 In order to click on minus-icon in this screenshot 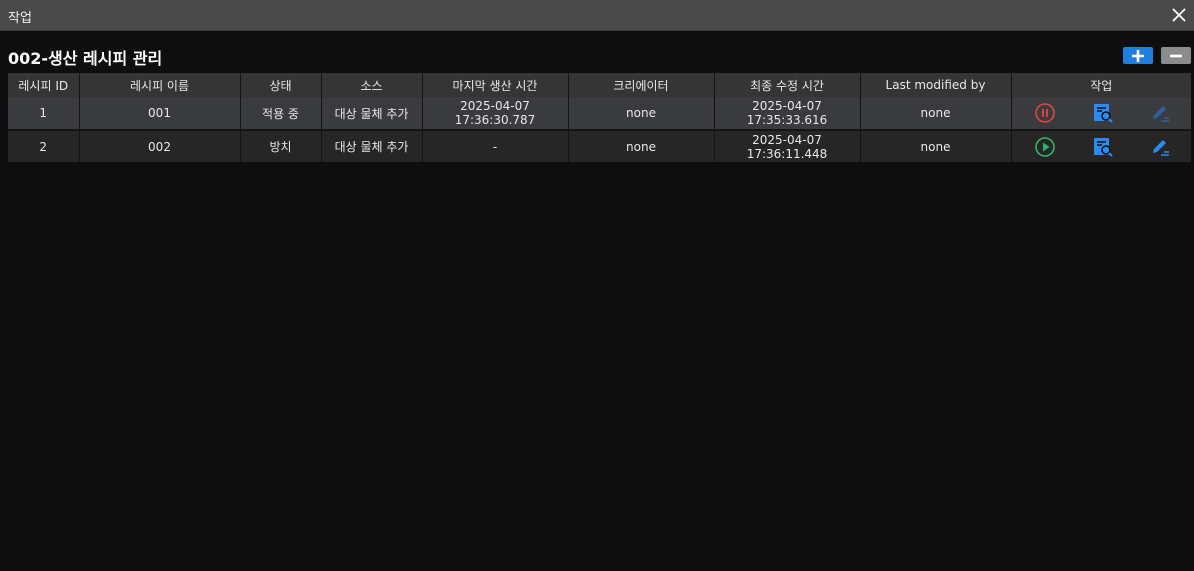, I will do `click(1176, 56)`.